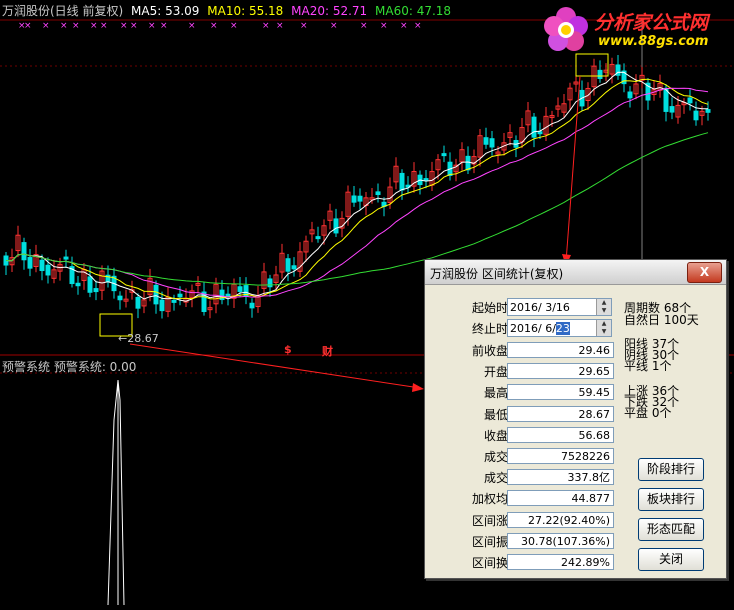 Image resolution: width=734 pixels, height=610 pixels. Describe the element at coordinates (603, 307) in the screenshot. I see `start-date-spinner-icon: ▲ ▼` at that location.